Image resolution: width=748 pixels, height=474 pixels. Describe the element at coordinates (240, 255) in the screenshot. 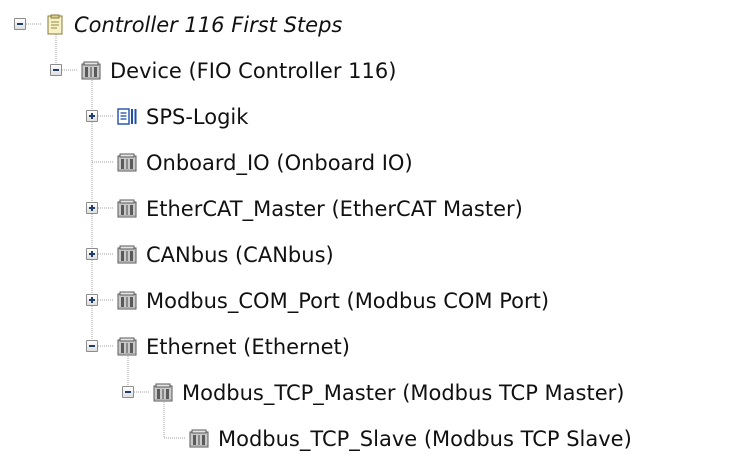

I see `tree-node-label: CANbus (CANbus)` at that location.